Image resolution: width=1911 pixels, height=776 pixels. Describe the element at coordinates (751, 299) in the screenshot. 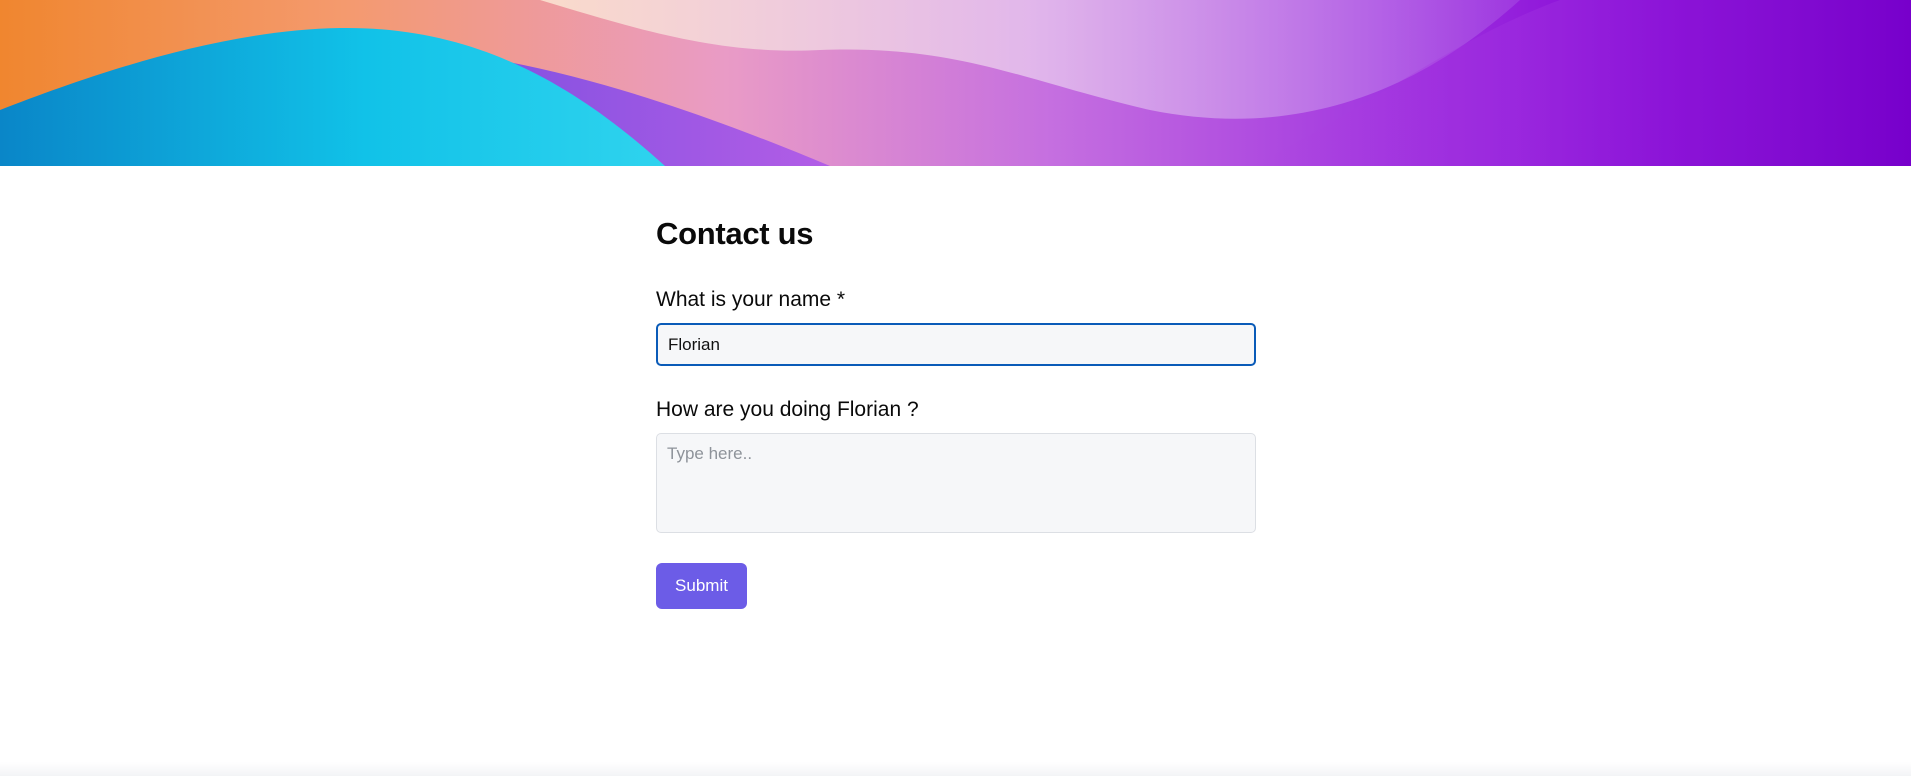

I see `name-label: What is your name *` at that location.